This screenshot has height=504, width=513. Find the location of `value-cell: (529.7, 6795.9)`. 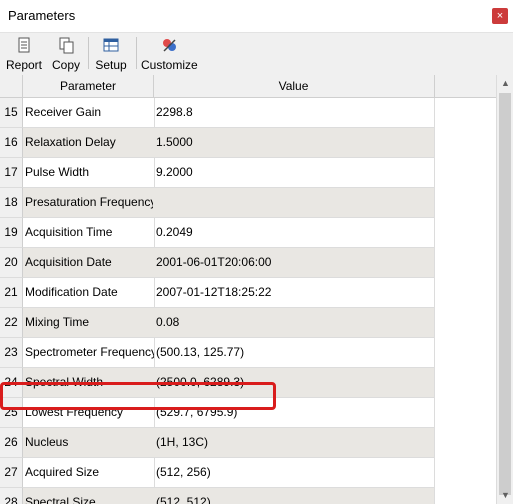

value-cell: (529.7, 6795.9) is located at coordinates (294, 413).